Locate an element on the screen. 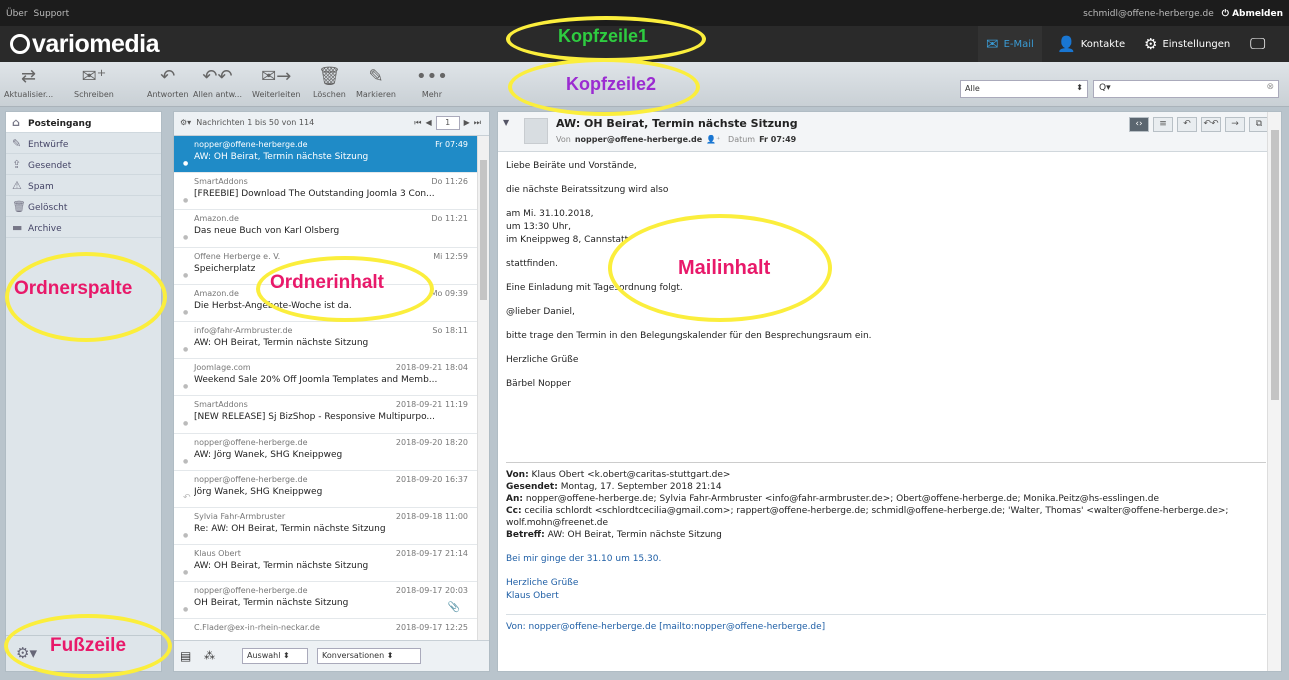 The height and width of the screenshot is (680, 1289). list-footer: ▤ ⁂ Auswahl ⬍ Konversationen ⬍ is located at coordinates (331, 655).